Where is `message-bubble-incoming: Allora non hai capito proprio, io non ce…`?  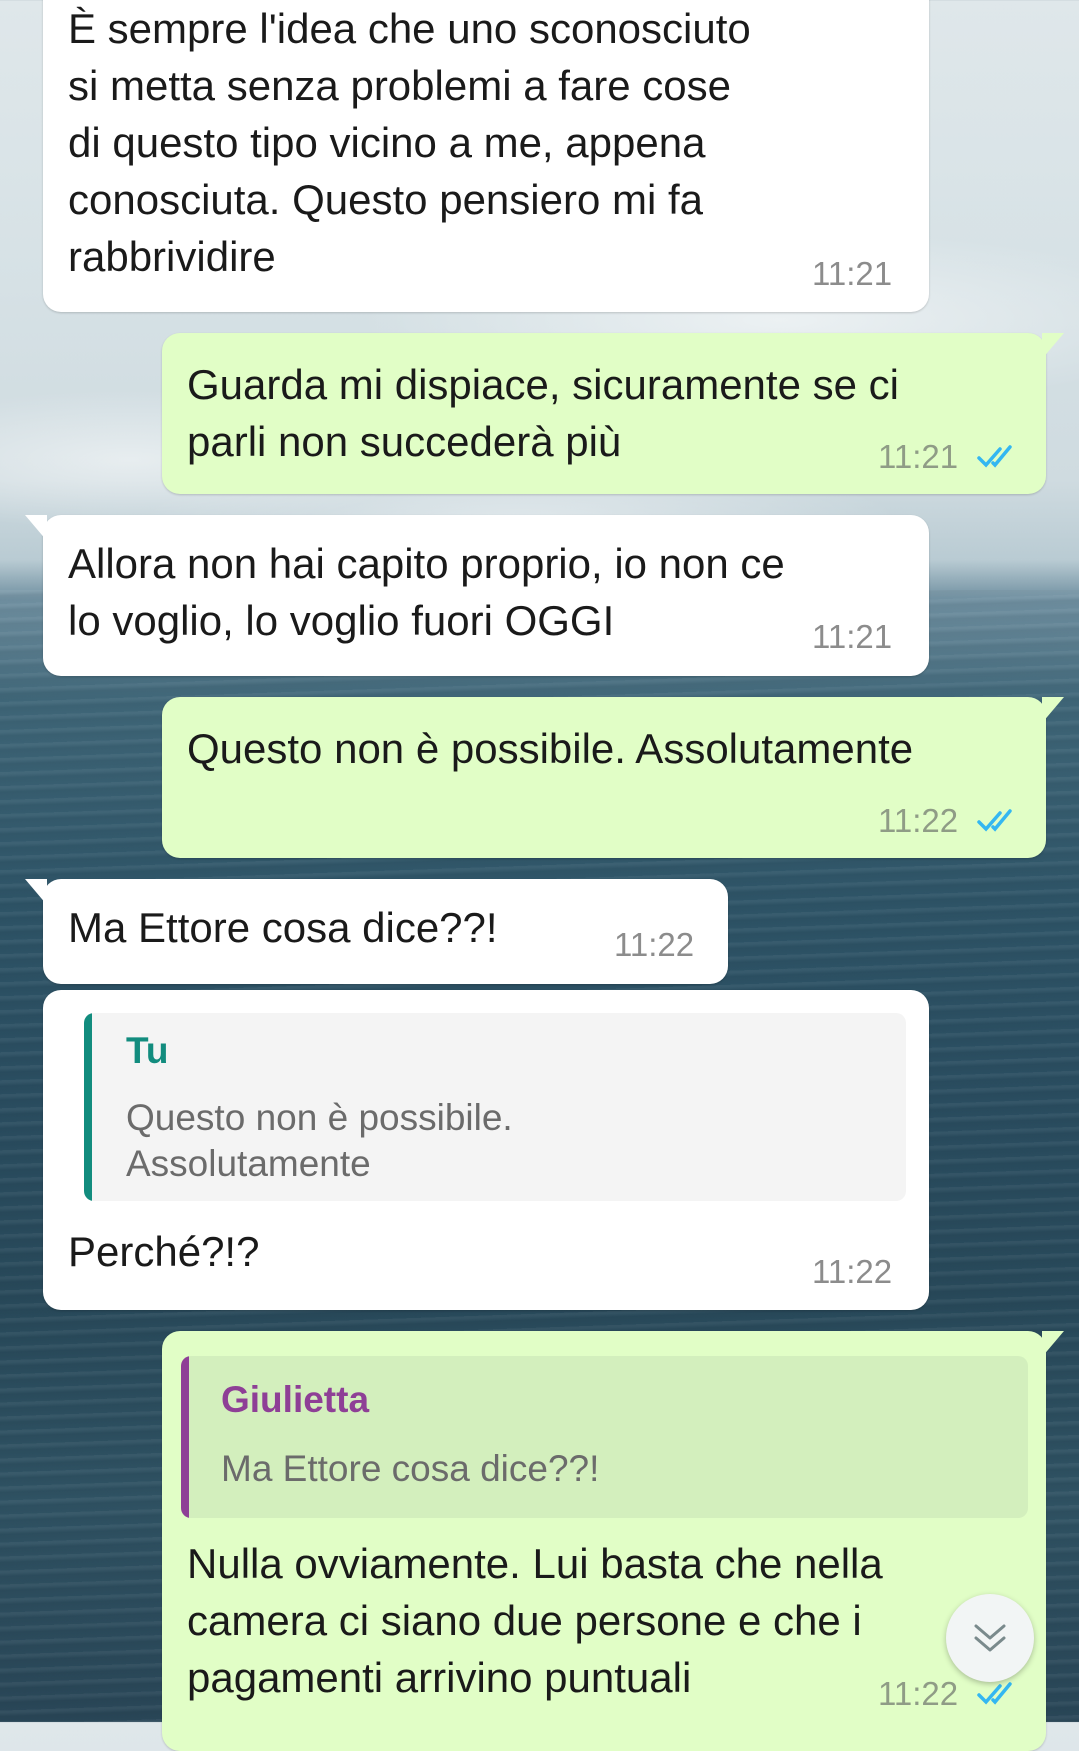
message-bubble-incoming: Allora non hai capito proprio, io non ce… is located at coordinates (477, 595).